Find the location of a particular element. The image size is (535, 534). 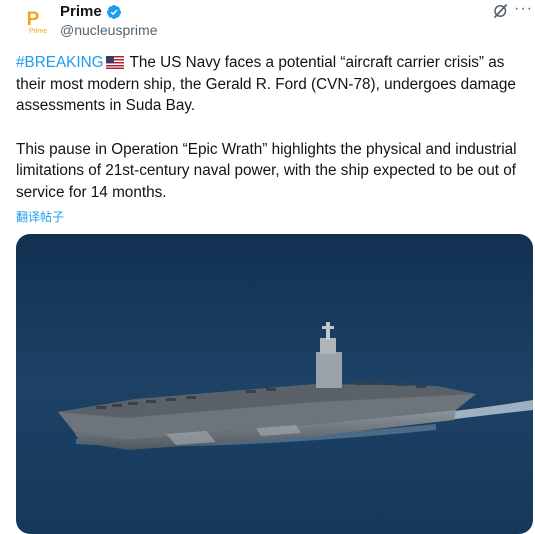

author-name-row: Prime is located at coordinates (91, 11).